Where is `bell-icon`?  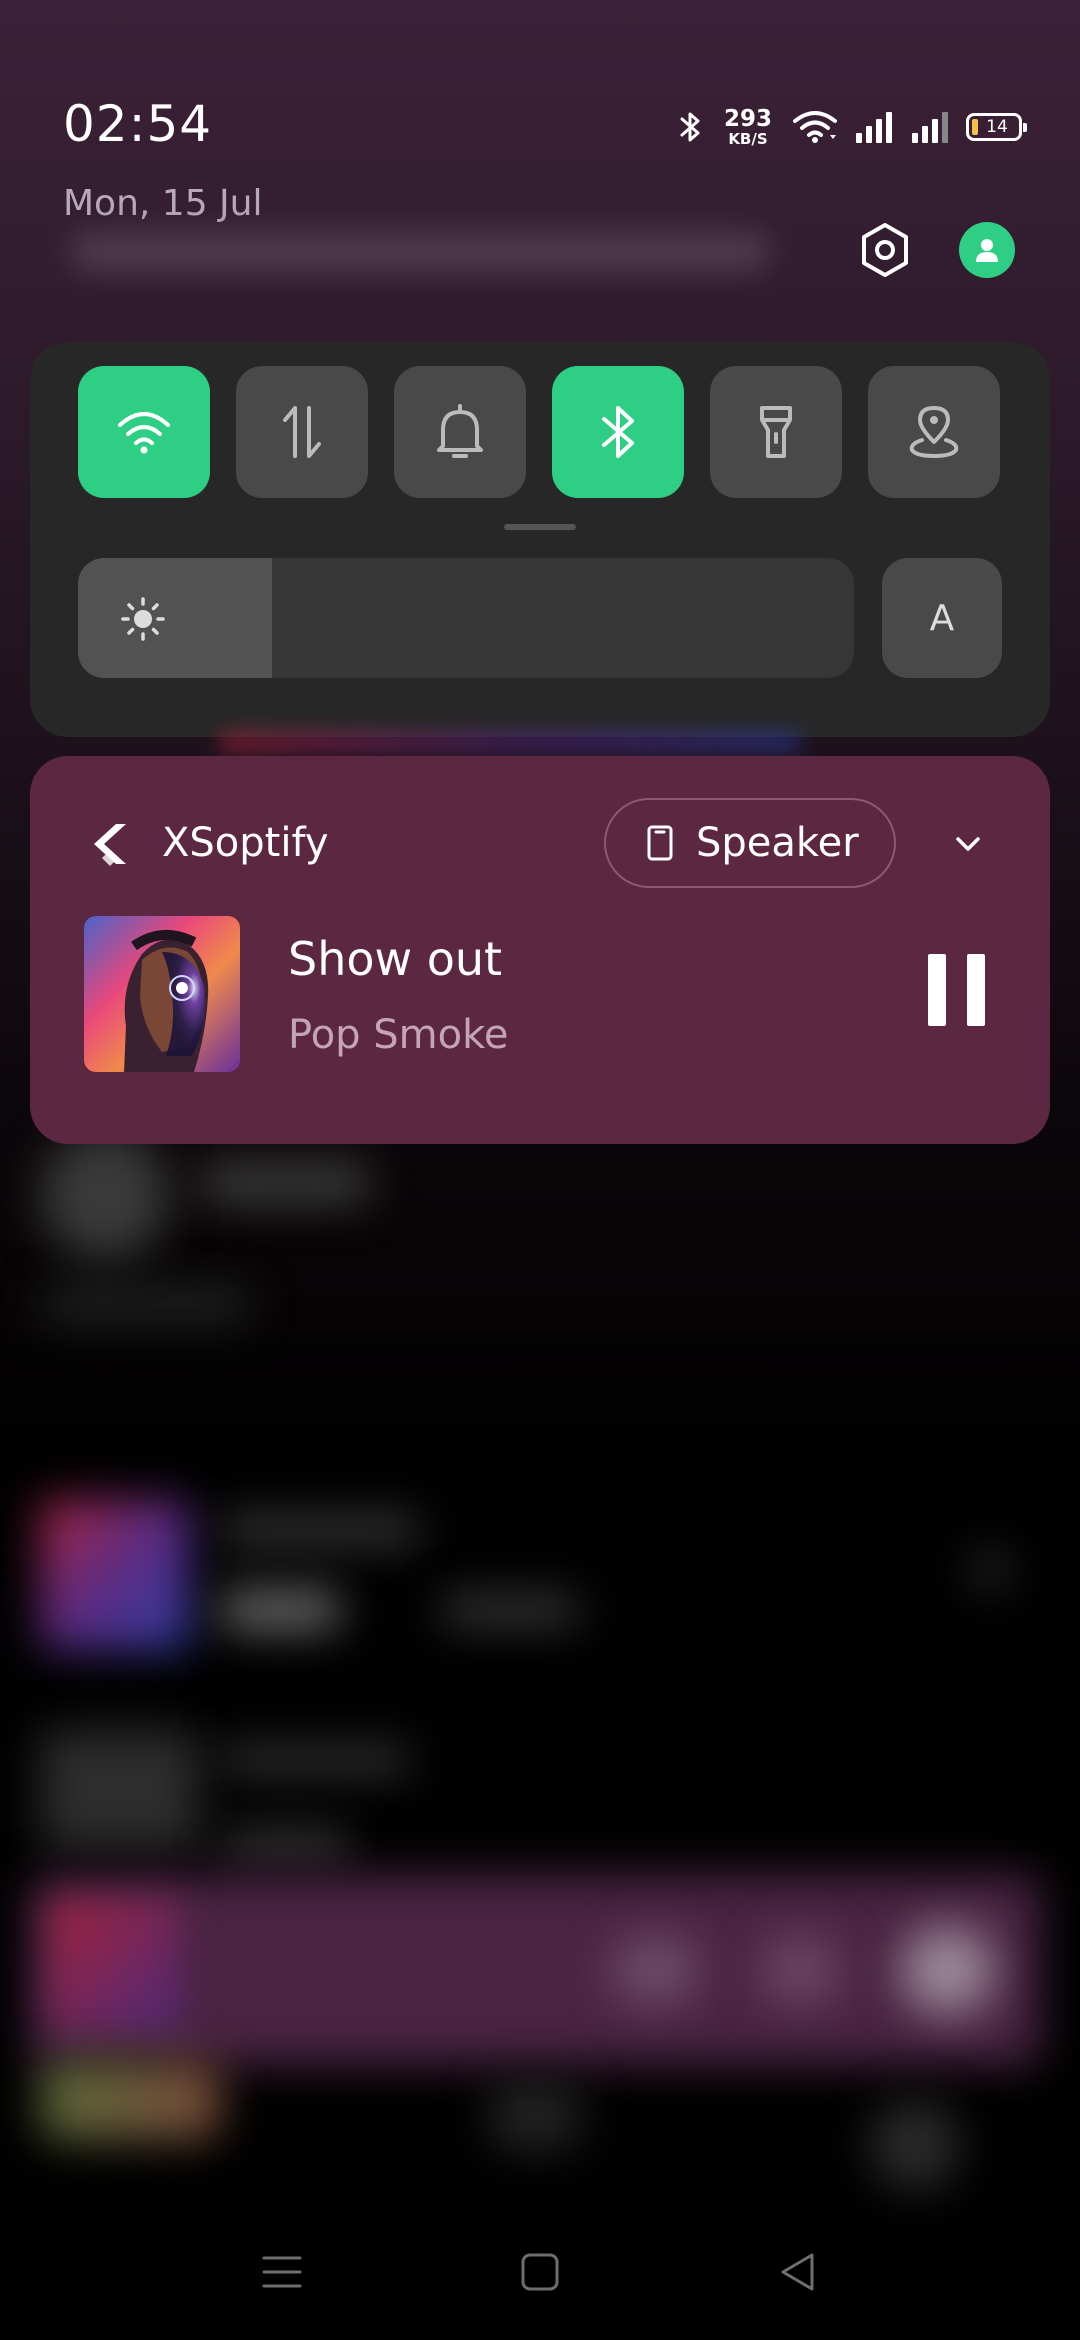
bell-icon is located at coordinates (460, 431).